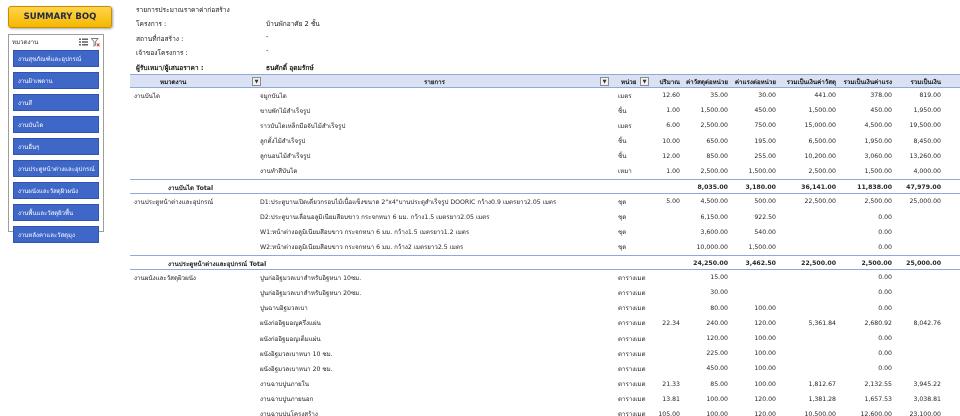  Describe the element at coordinates (622, 233) in the screenshot. I see `cell-unit: ชุด` at that location.